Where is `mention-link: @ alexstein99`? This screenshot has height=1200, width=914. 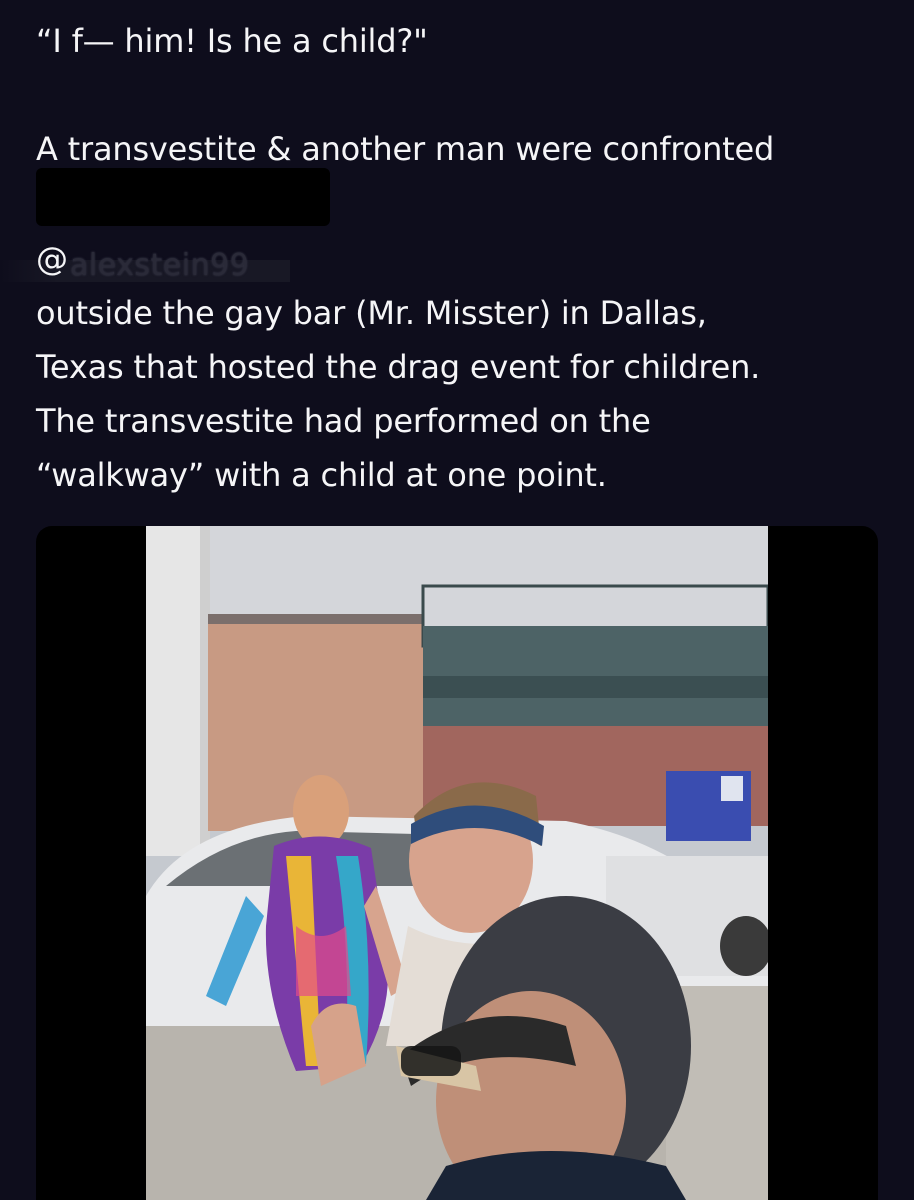
mention-link: @ alexstein99 is located at coordinates (150, 262).